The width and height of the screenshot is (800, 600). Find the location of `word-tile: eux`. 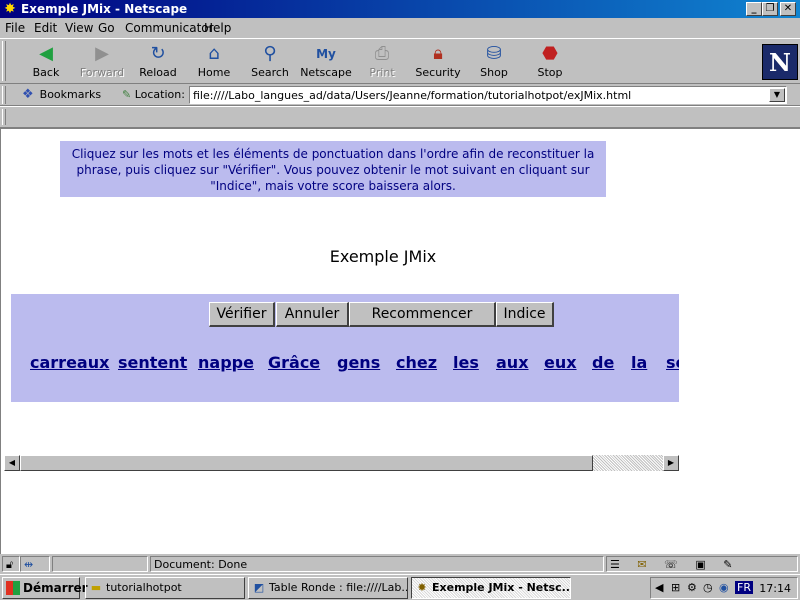

word-tile: eux is located at coordinates (560, 362).